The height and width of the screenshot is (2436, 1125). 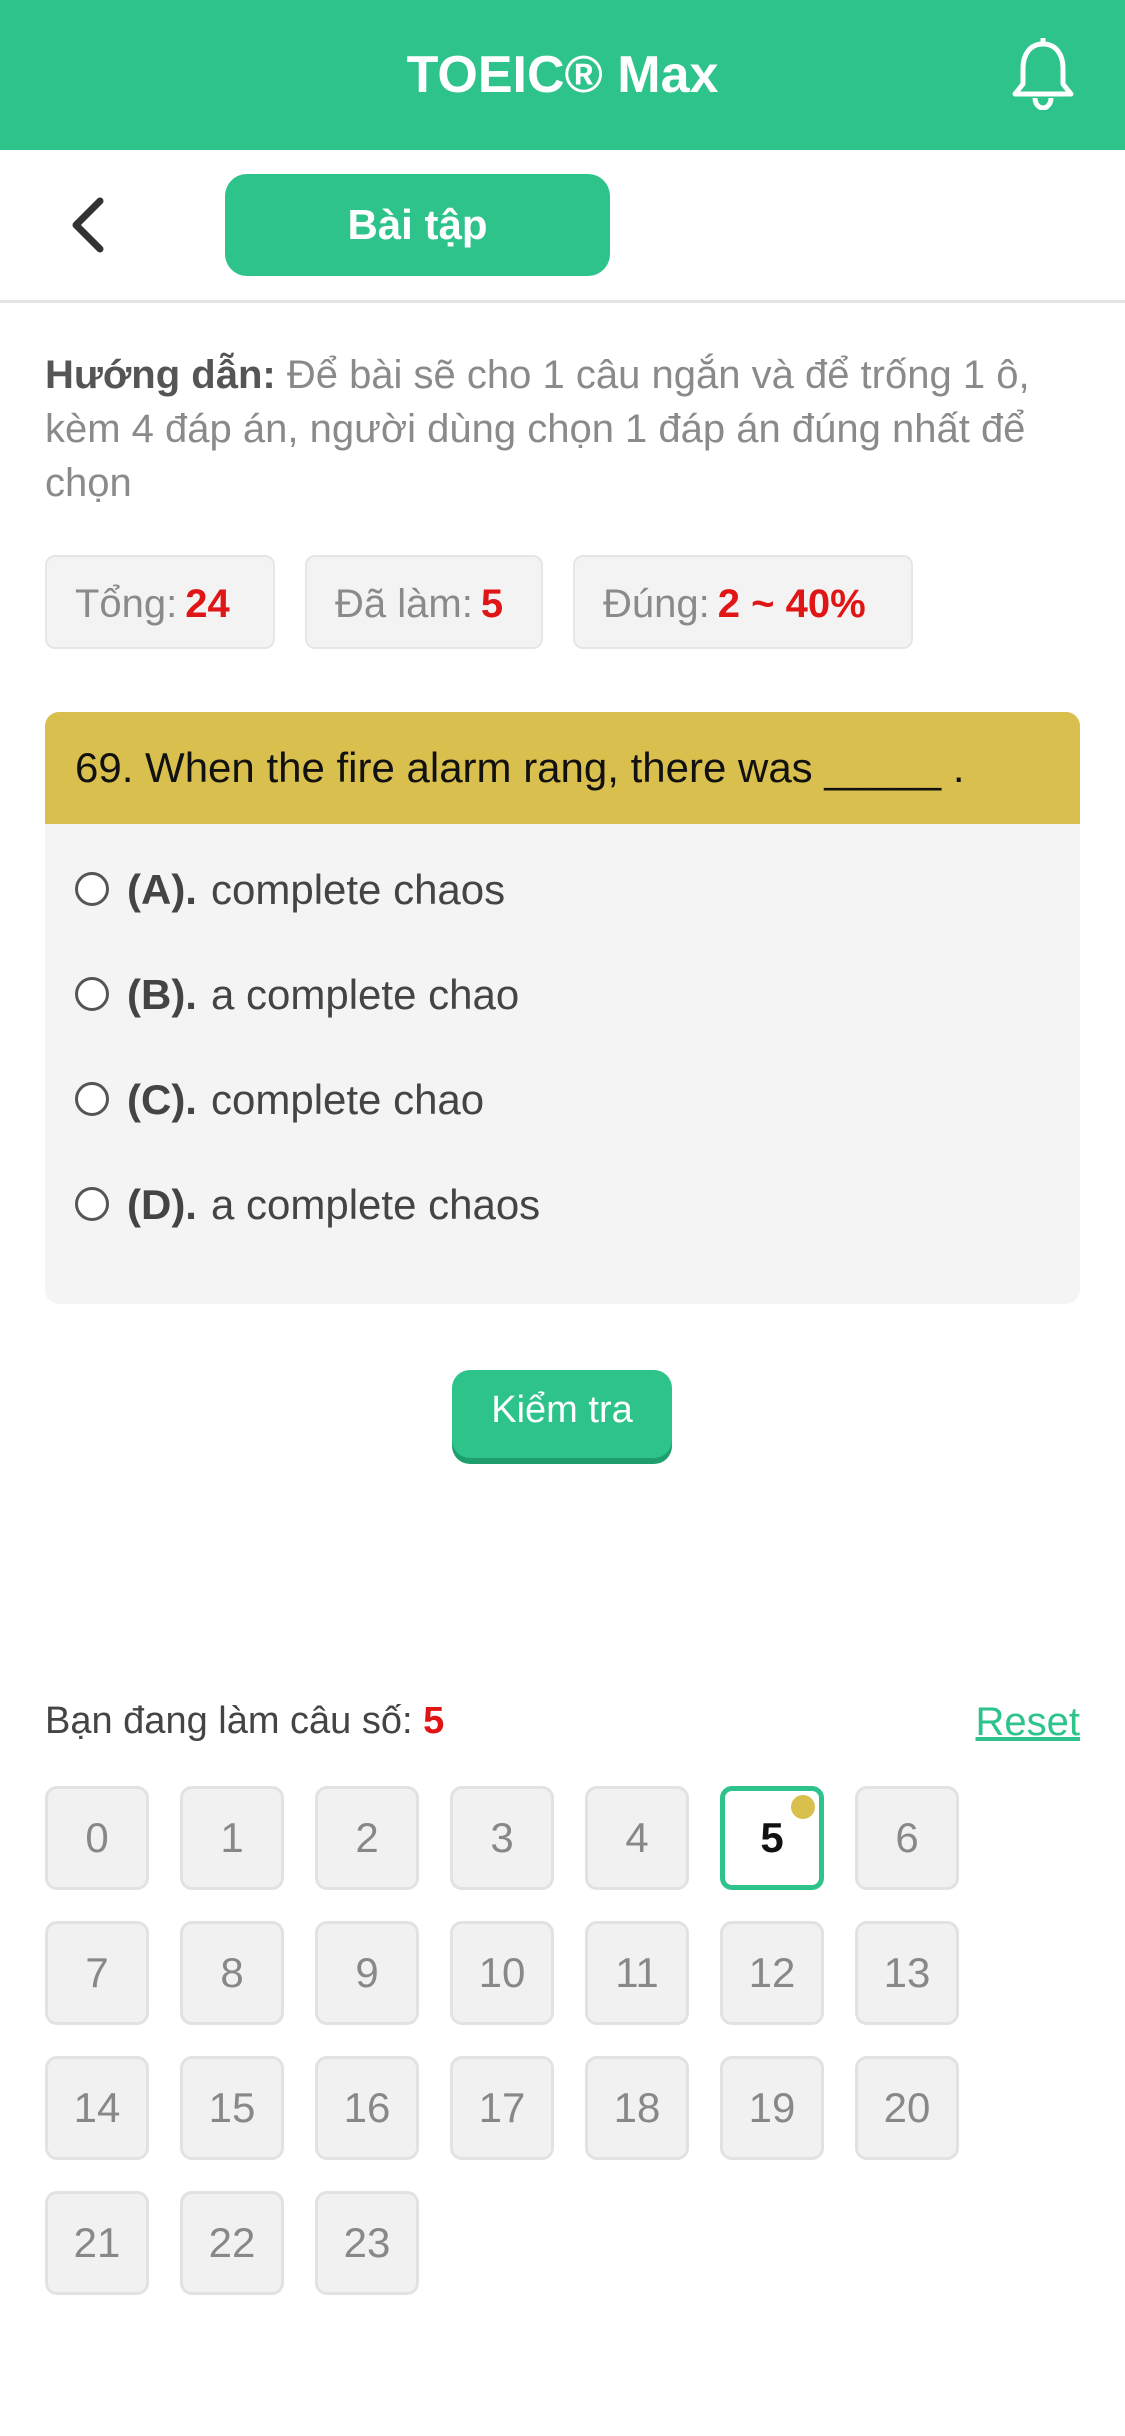 What do you see at coordinates (434, 1721) in the screenshot?
I see `current-question-number: 5` at bounding box center [434, 1721].